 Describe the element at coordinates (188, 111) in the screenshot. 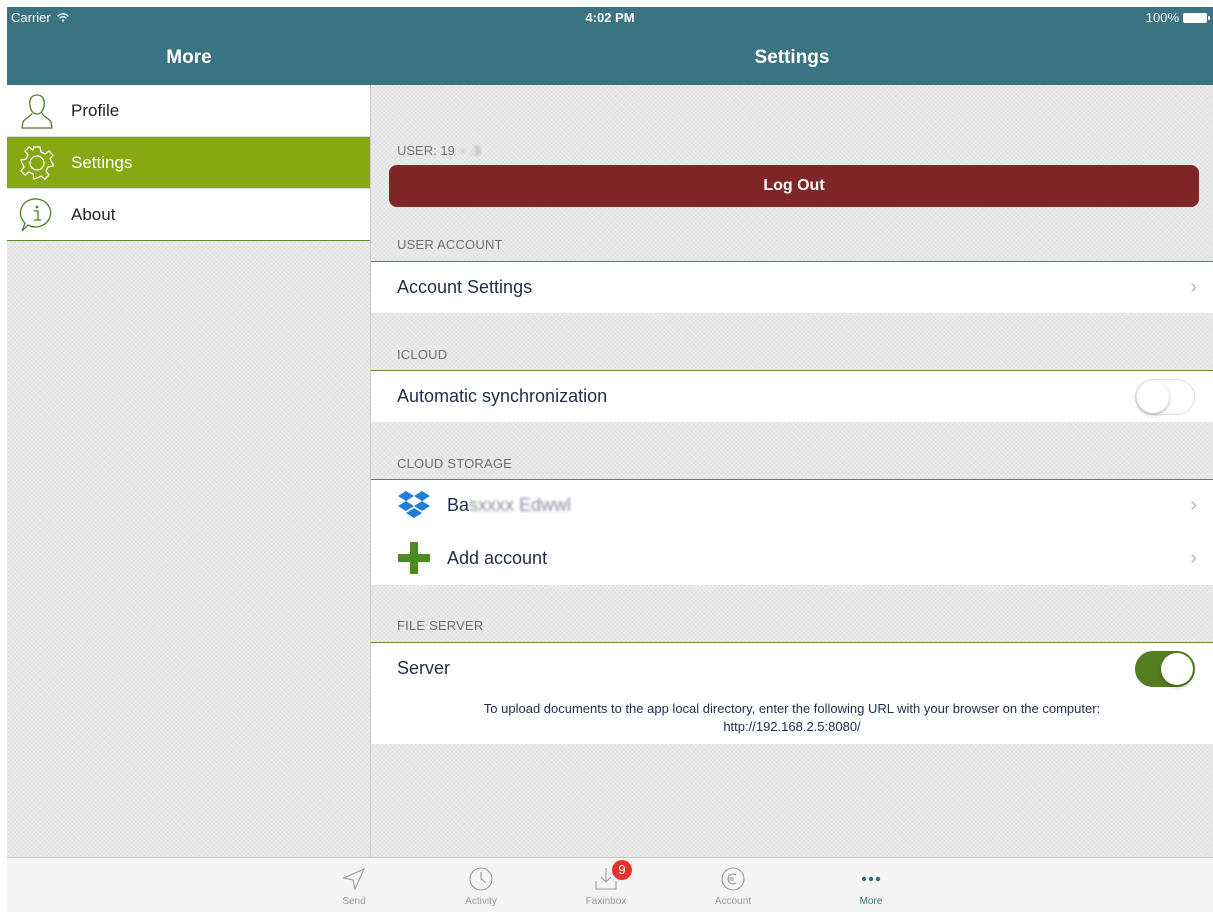

I see `sidebar-item-profile: Profile` at that location.